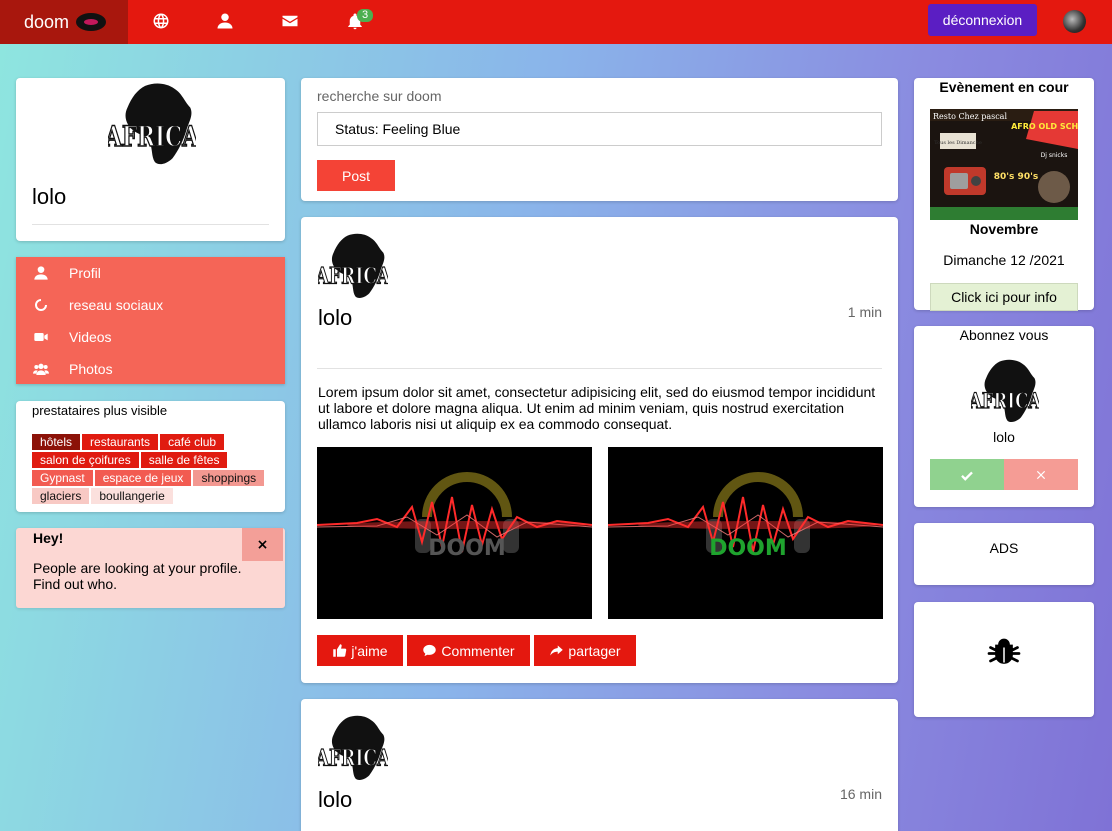 This screenshot has height=831, width=1112. Describe the element at coordinates (864, 312) in the screenshot. I see `post-time: 1 min` at that location.